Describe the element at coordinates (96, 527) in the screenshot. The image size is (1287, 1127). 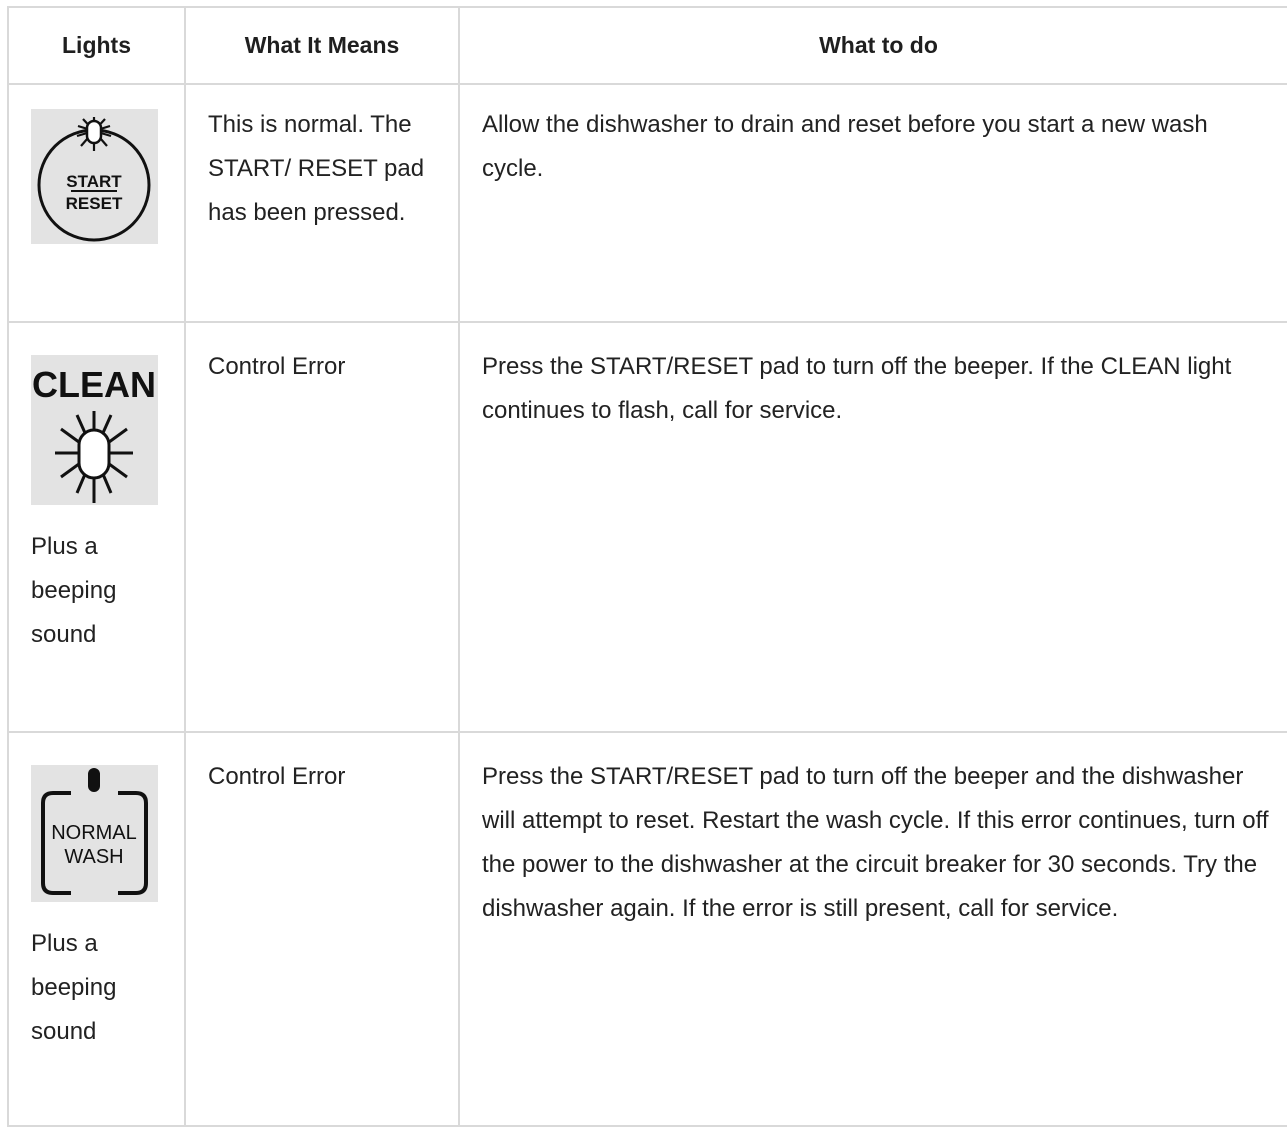
I see `lights-cell: CLEAN Plus a beeping sound` at that location.